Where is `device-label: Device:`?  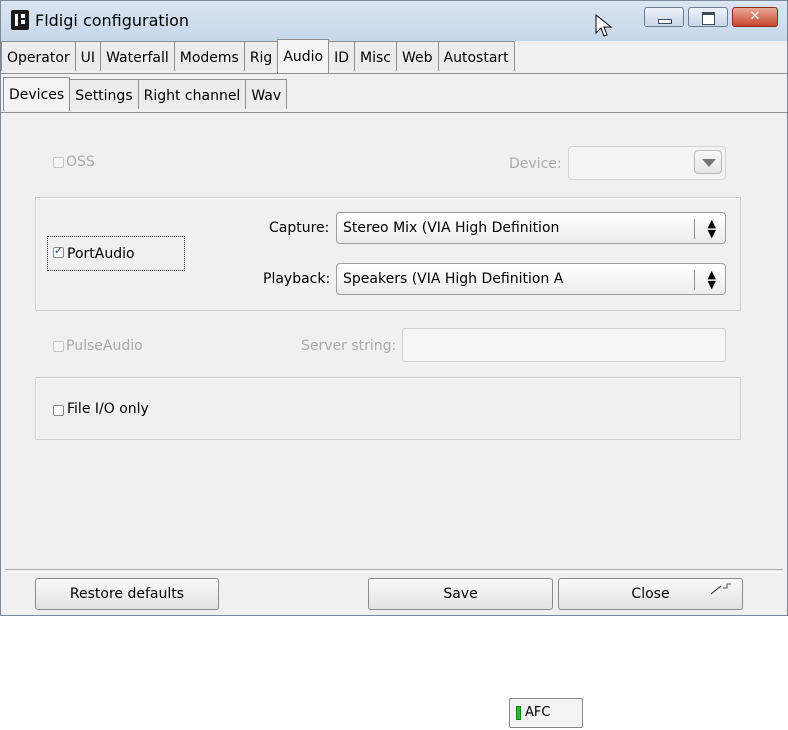 device-label: Device: is located at coordinates (535, 164).